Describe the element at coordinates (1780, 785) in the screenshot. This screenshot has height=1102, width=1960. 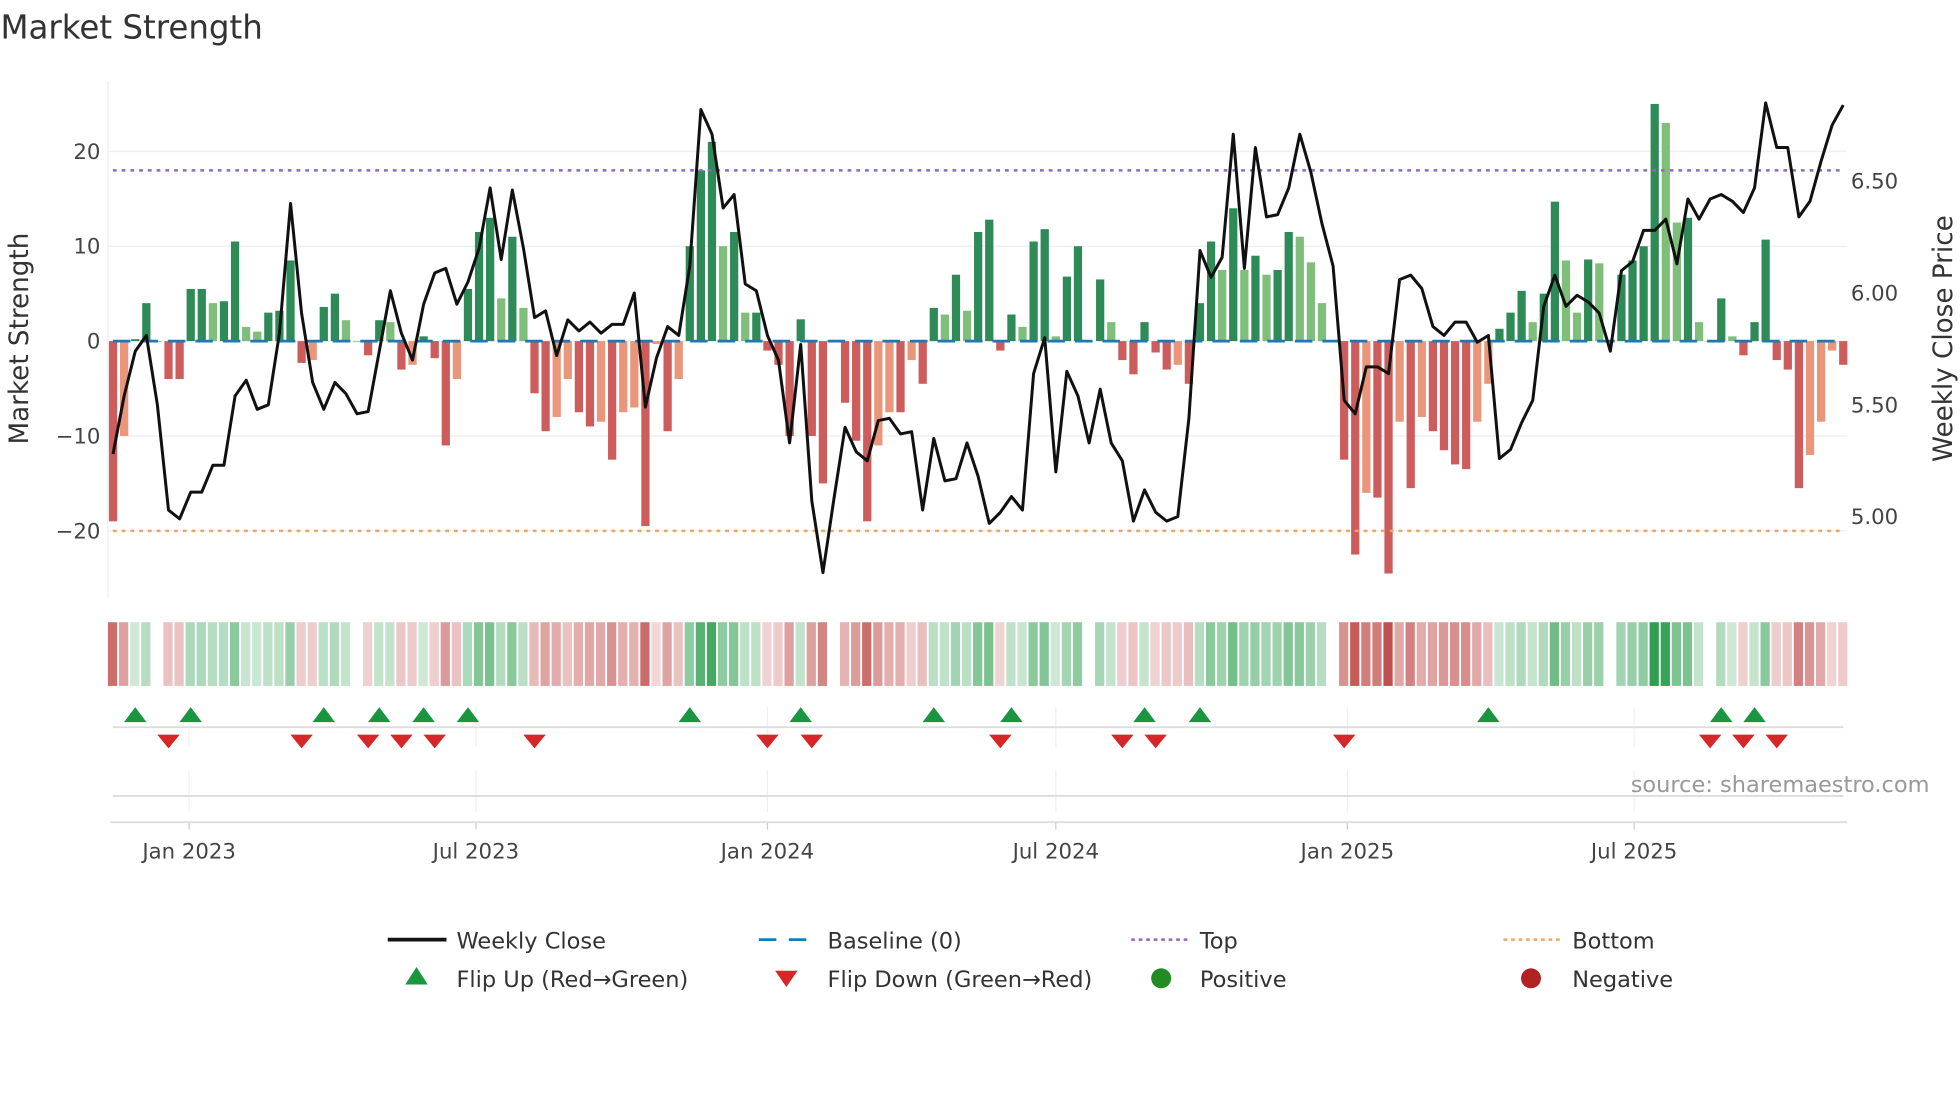
I see `source-note: source: sharemaestro.com` at that location.